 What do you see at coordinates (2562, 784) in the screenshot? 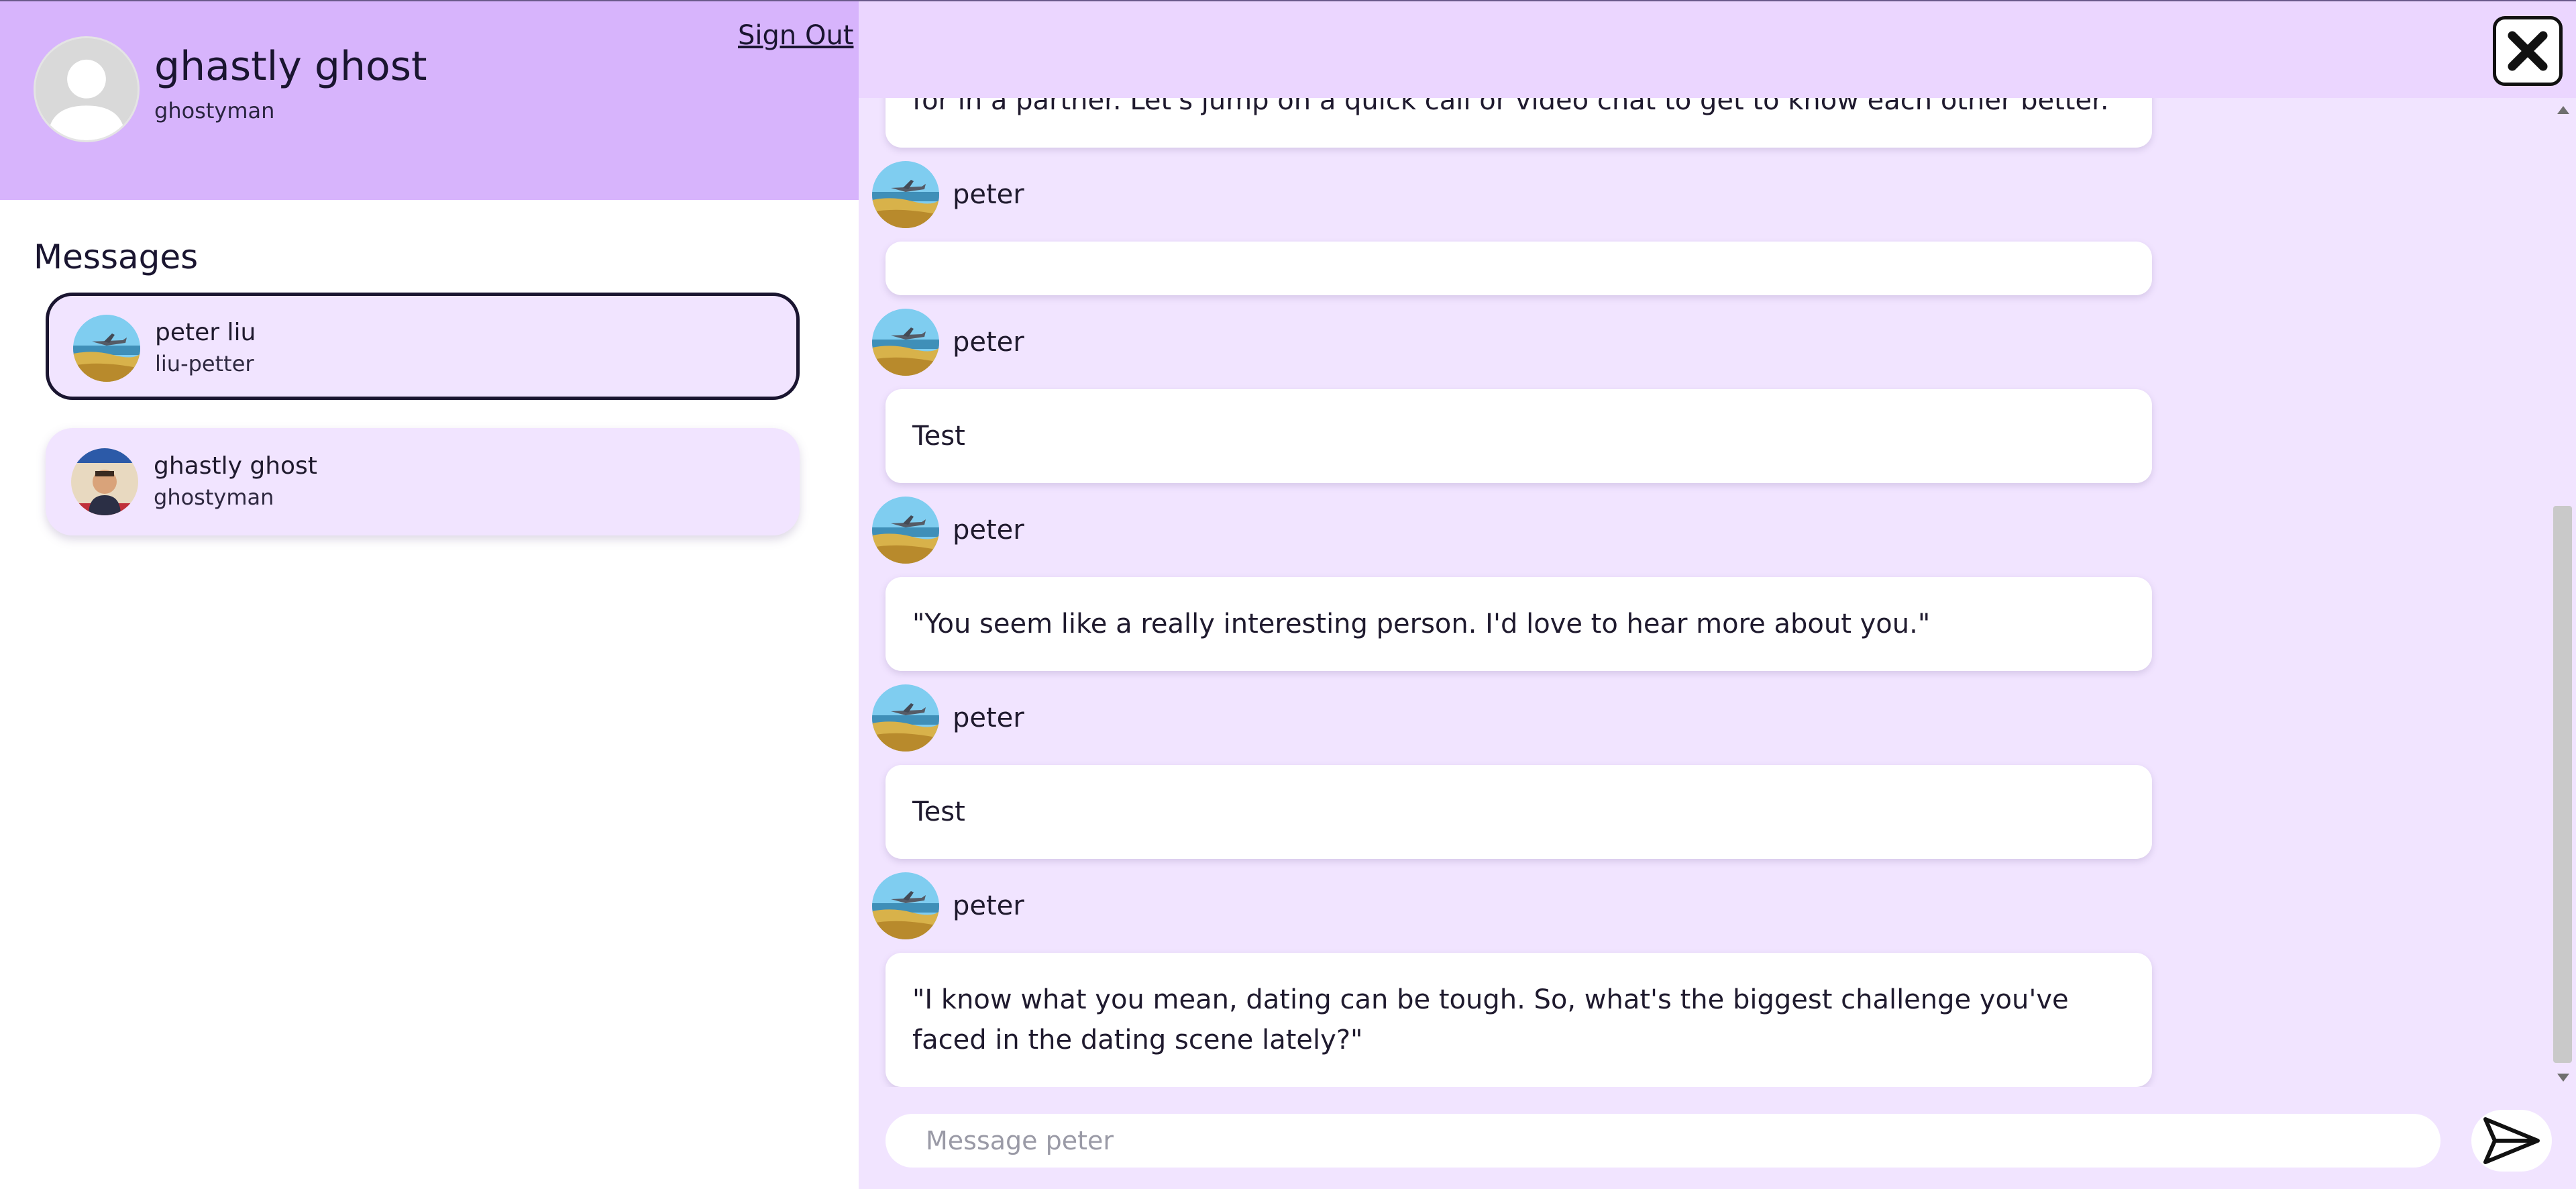
I see `scroll-thumb` at bounding box center [2562, 784].